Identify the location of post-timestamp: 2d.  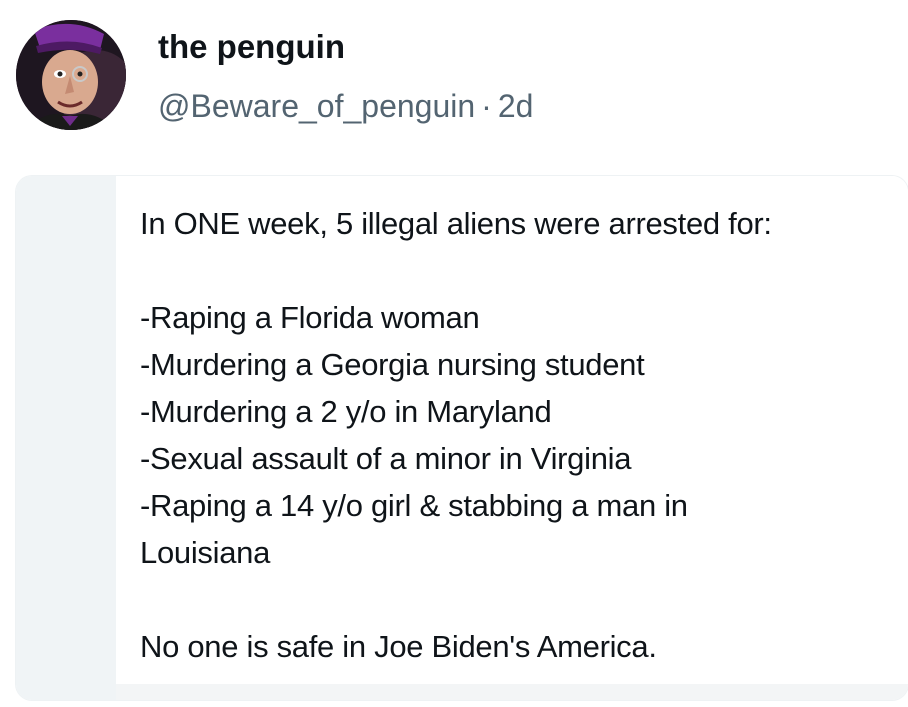
(516, 106).